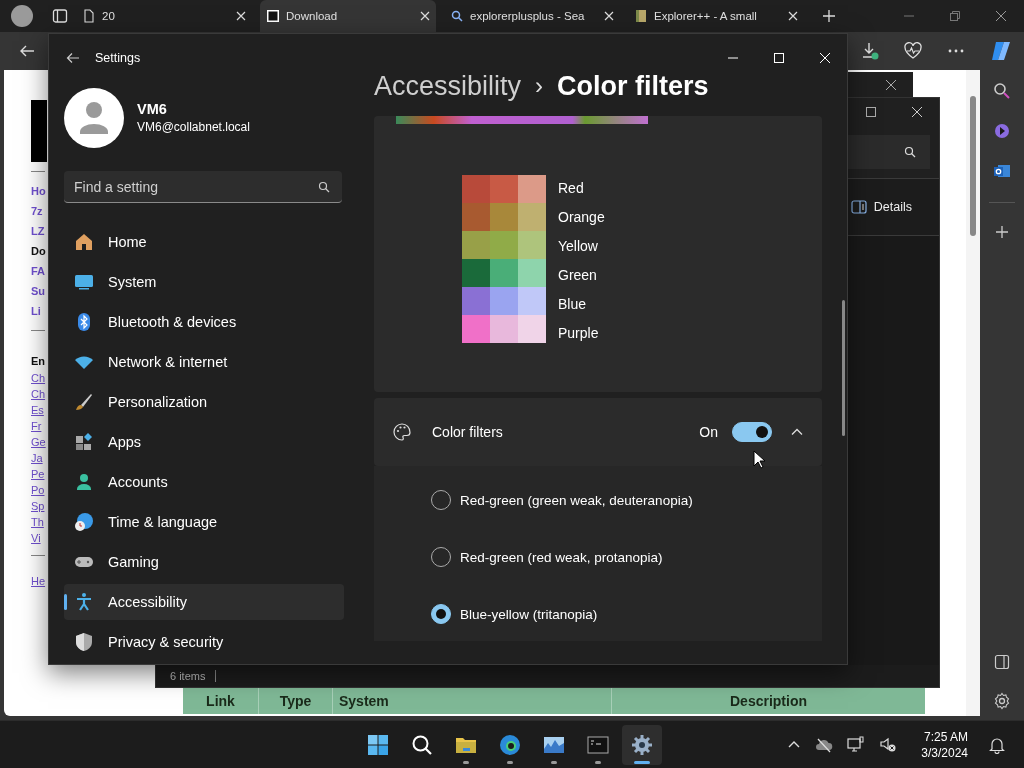 This screenshot has height=768, width=1024. I want to click on cloud-off-icon, so click(824, 745).